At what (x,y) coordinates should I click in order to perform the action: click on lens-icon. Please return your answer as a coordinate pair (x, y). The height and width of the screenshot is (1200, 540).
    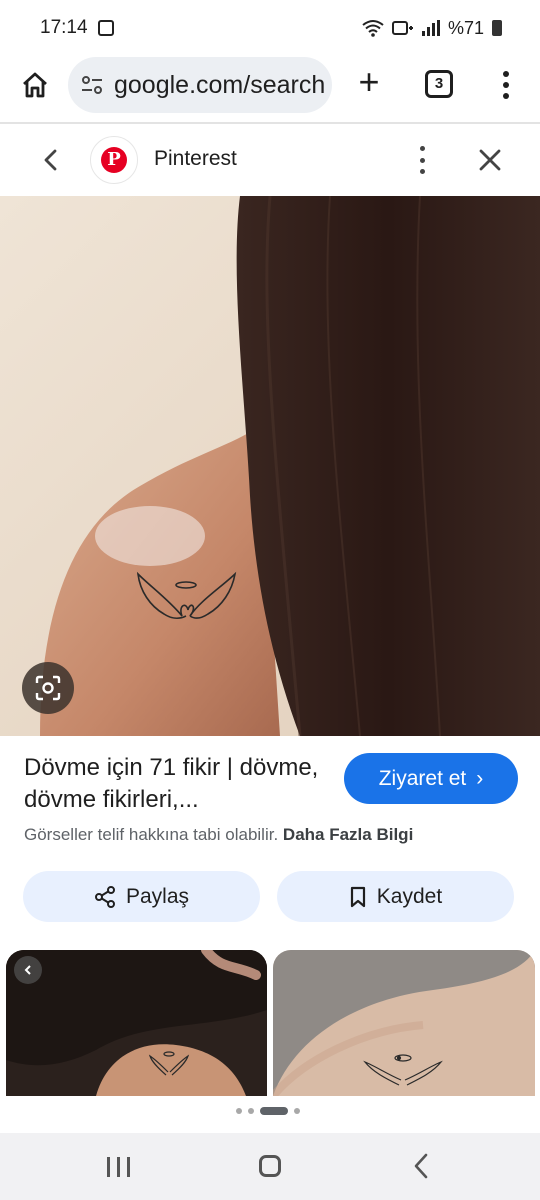
    Looking at the image, I should click on (48, 688).